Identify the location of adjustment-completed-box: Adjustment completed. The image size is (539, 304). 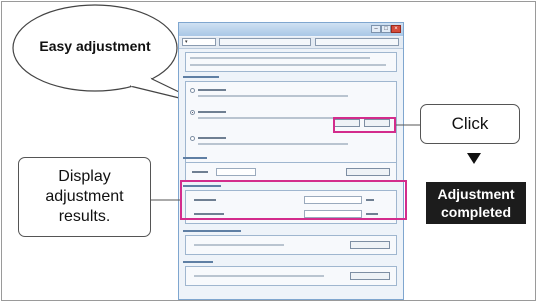
(476, 203).